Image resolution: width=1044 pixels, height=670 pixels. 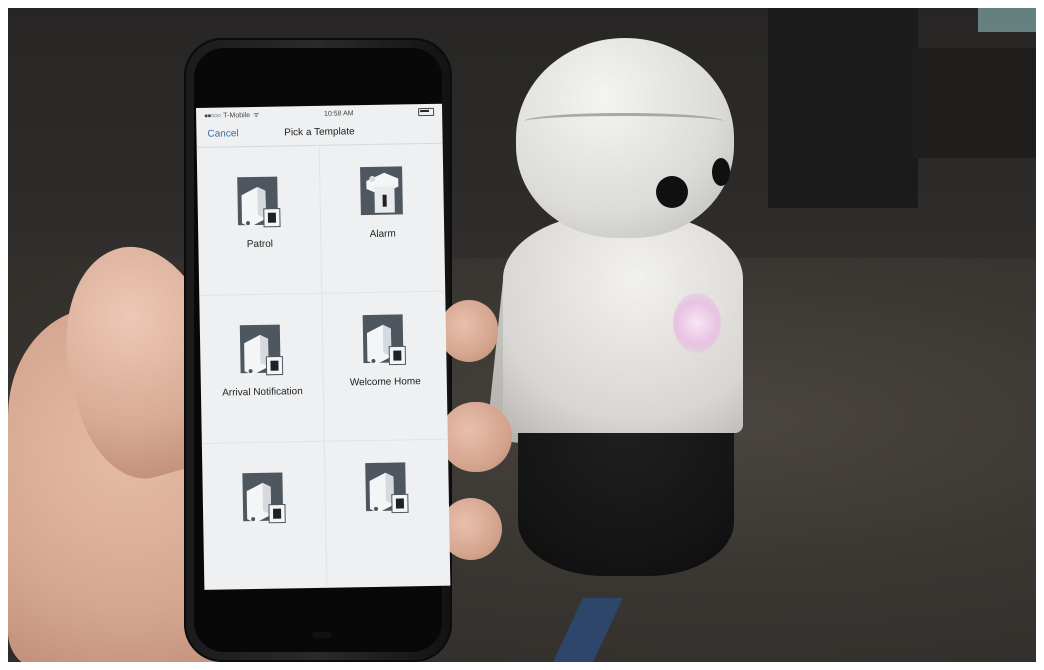 I want to click on signal-icon: ●●○○○, so click(x=212, y=116).